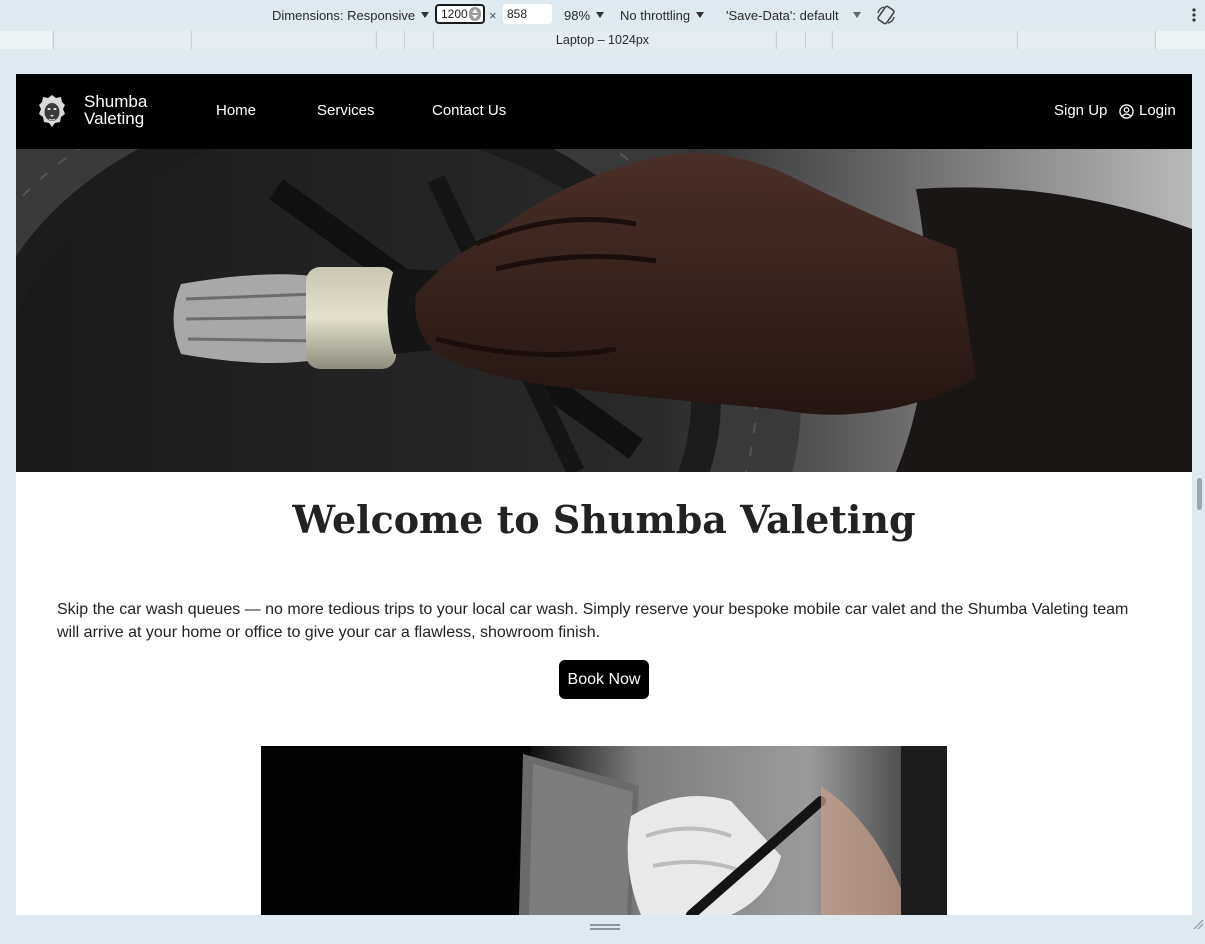  I want to click on zoom-dropdown: 98%, so click(584, 15).